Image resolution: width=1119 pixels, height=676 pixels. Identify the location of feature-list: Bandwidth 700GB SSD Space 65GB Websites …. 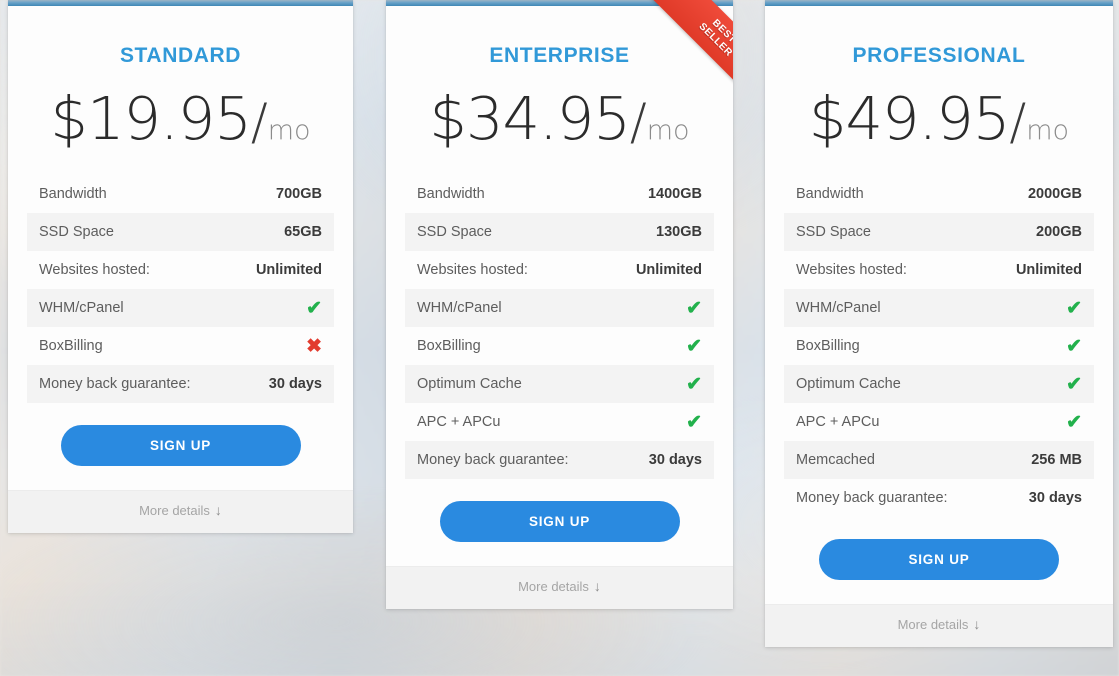
(180, 289).